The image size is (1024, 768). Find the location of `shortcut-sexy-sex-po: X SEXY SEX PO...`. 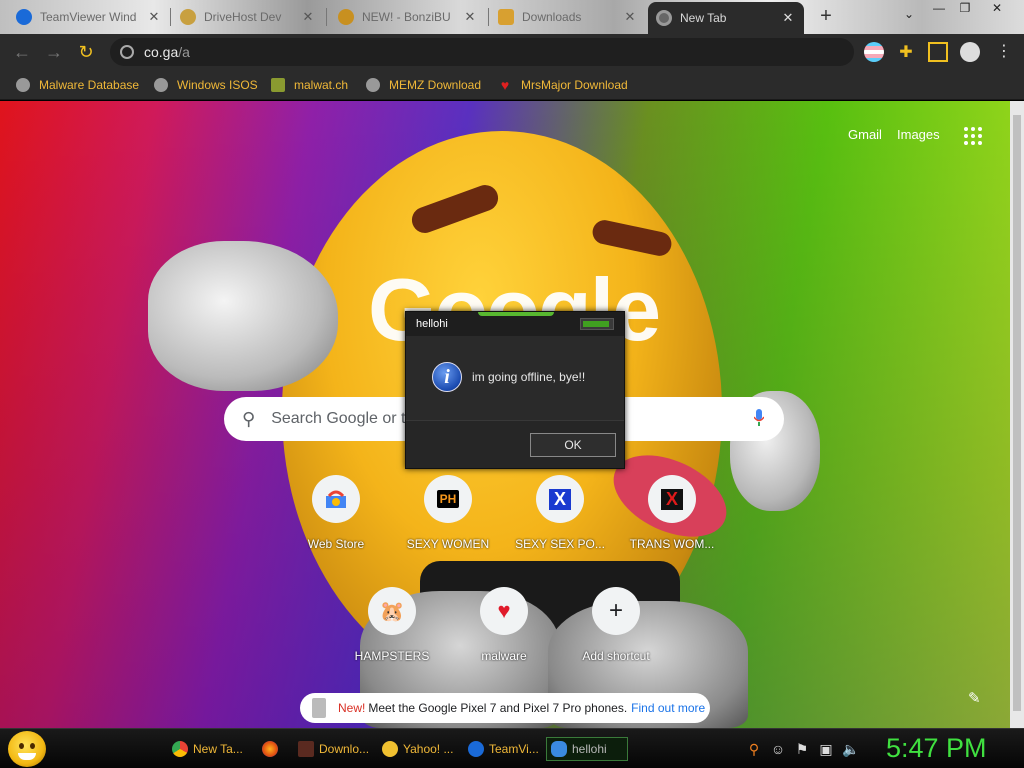

shortcut-sexy-sex-po: X SEXY SEX PO... is located at coordinates (560, 513).